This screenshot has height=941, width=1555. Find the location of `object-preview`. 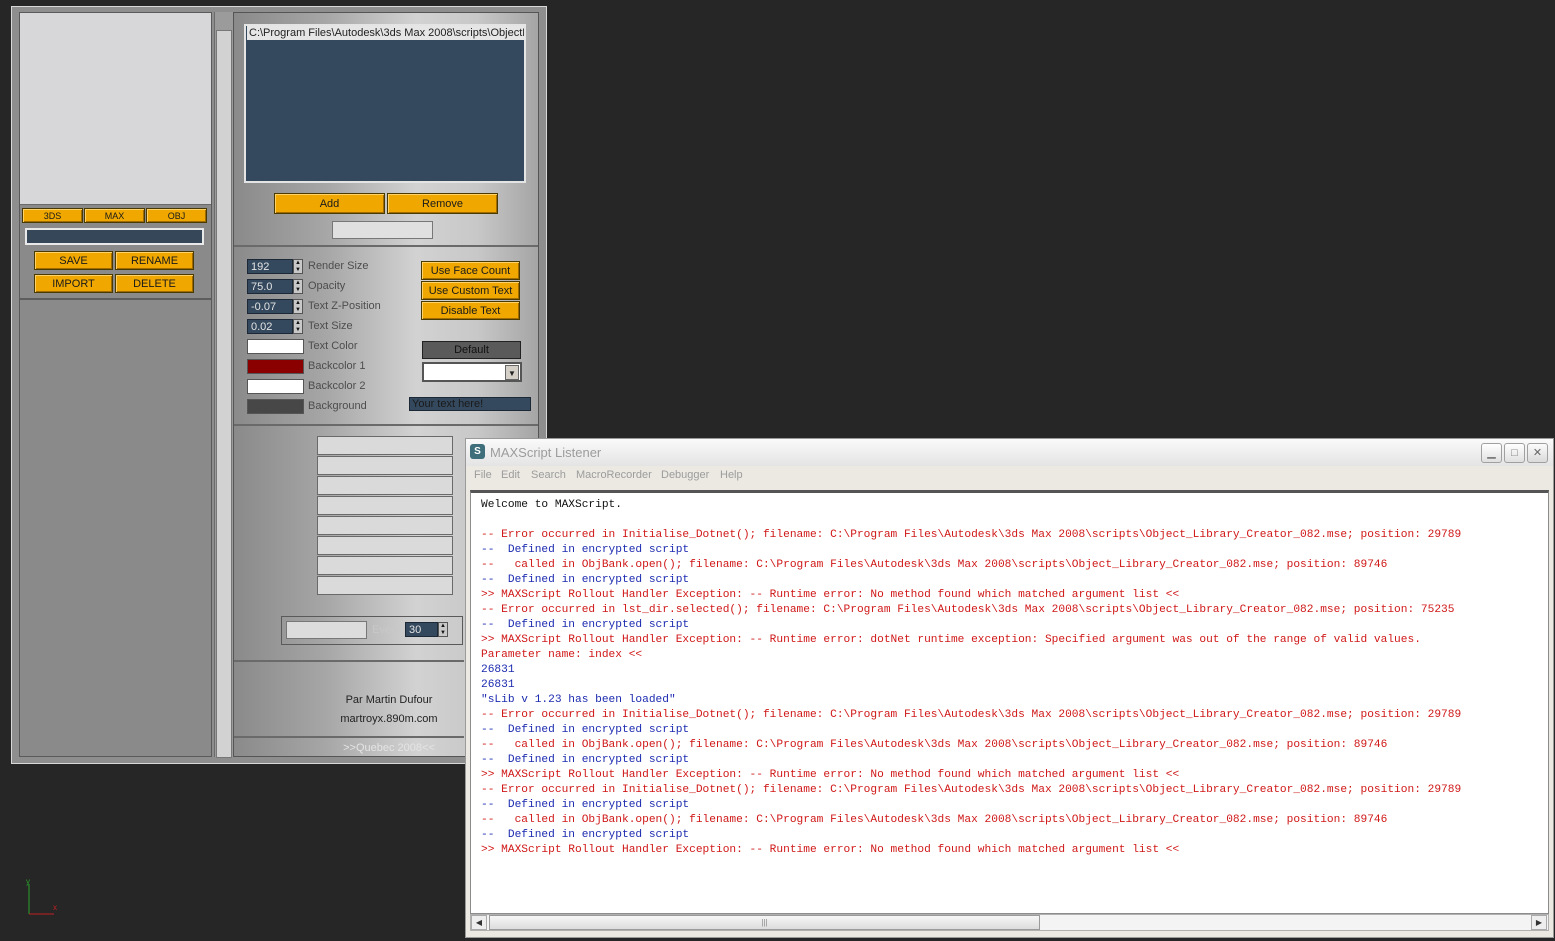

object-preview is located at coordinates (115, 109).